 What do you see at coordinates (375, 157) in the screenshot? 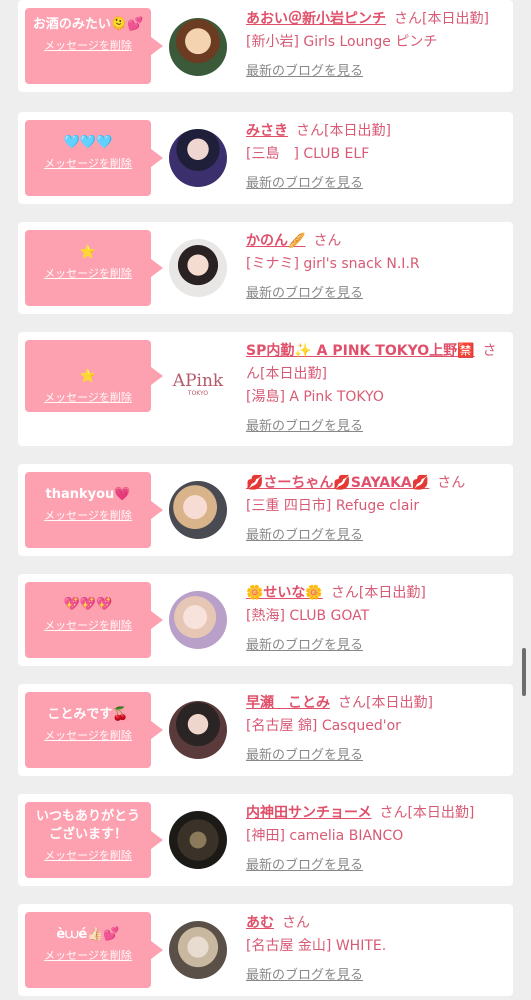
I see `cast-info: みさき さん[本日出勤] [三島 ] CLUB ELF 最新のブログを見る` at bounding box center [375, 157].